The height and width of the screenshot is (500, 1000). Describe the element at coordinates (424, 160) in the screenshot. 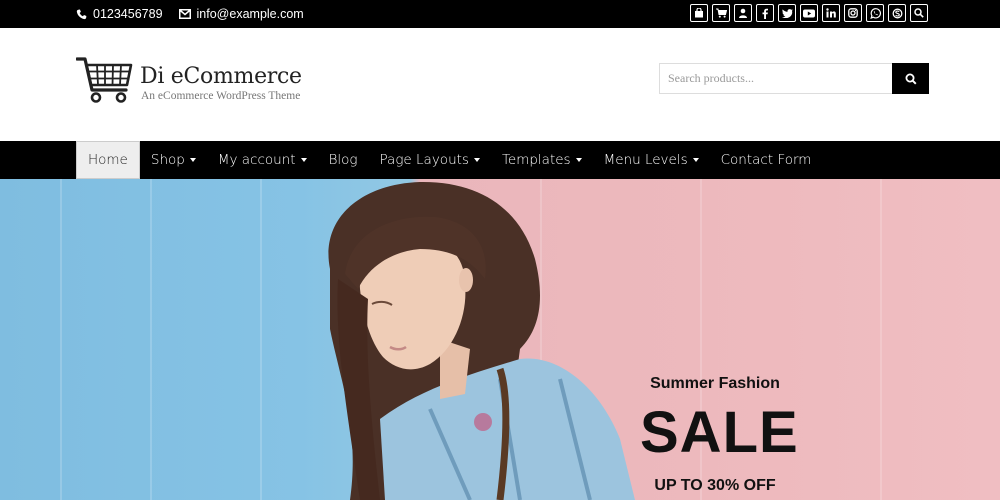

I see `nav-label: Page Layouts` at that location.